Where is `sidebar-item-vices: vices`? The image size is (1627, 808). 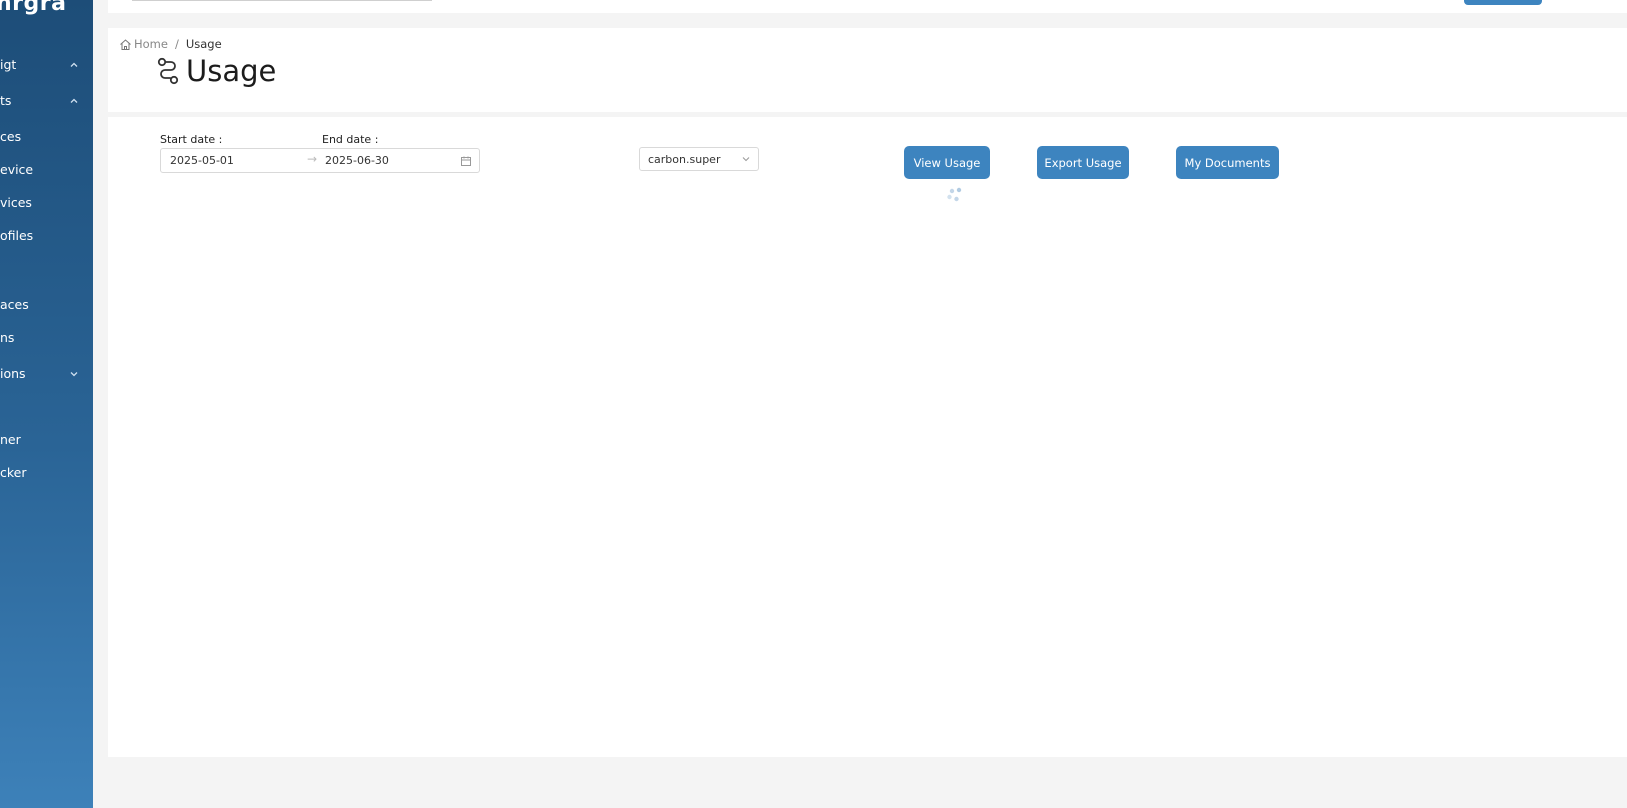
sidebar-item-vices: vices is located at coordinates (46, 203).